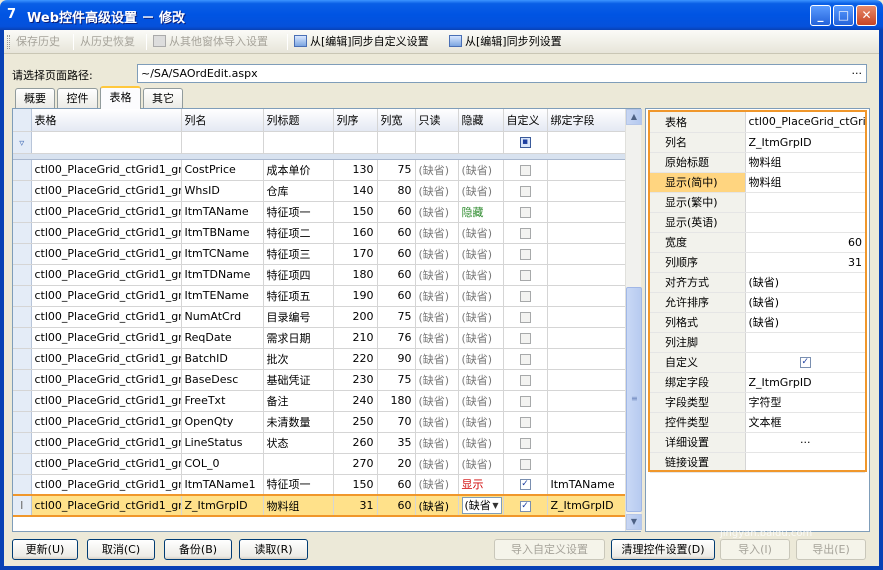 This screenshot has height=570, width=883. I want to click on cell-column-title: 未清数量, so click(298, 422).